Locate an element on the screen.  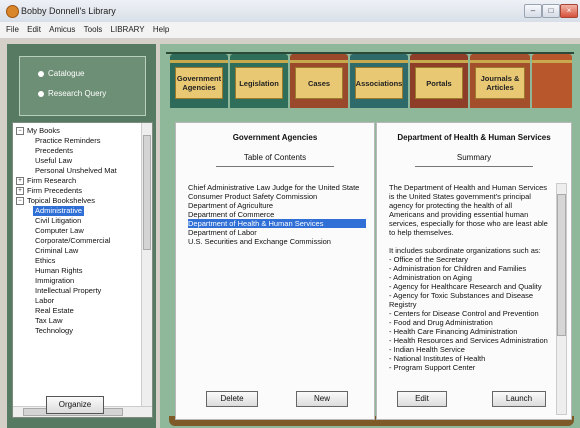
book-legislation: Legislation is located at coordinates (259, 81).